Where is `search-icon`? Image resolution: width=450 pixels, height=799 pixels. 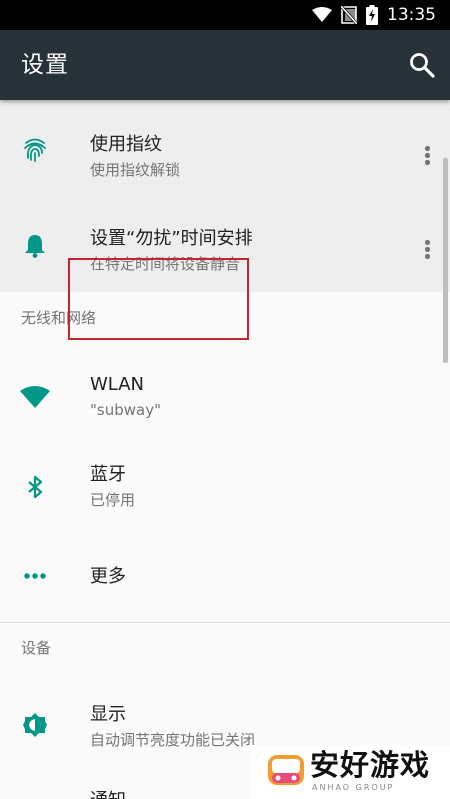 search-icon is located at coordinates (422, 65).